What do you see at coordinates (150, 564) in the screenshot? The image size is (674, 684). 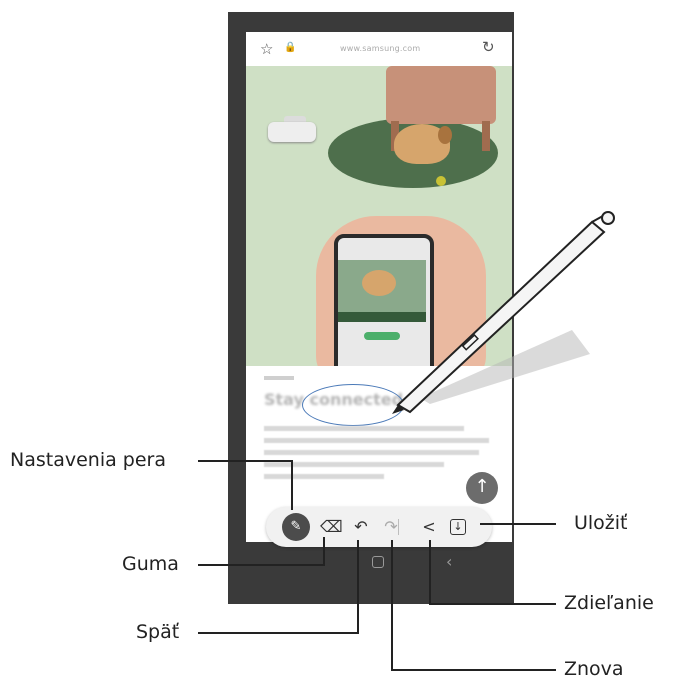 I see `label-eraser: Guma` at bounding box center [150, 564].